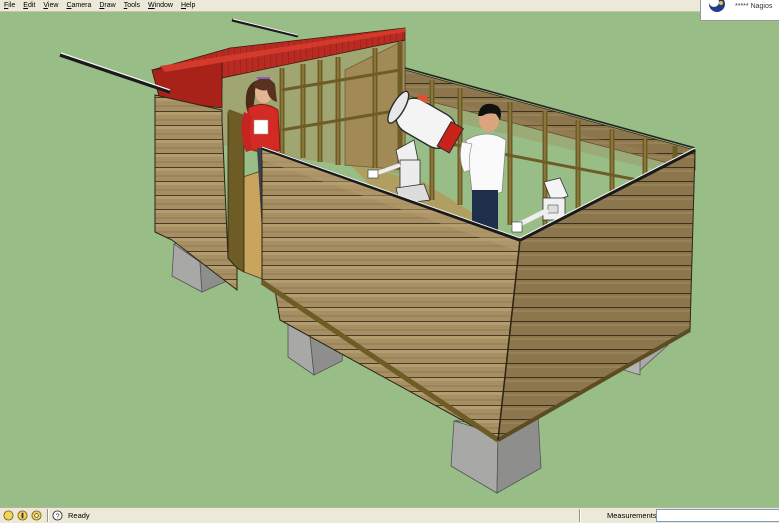 This screenshot has width=779, height=523. Describe the element at coordinates (107, 5) in the screenshot. I see `menu-draw: Draw` at that location.